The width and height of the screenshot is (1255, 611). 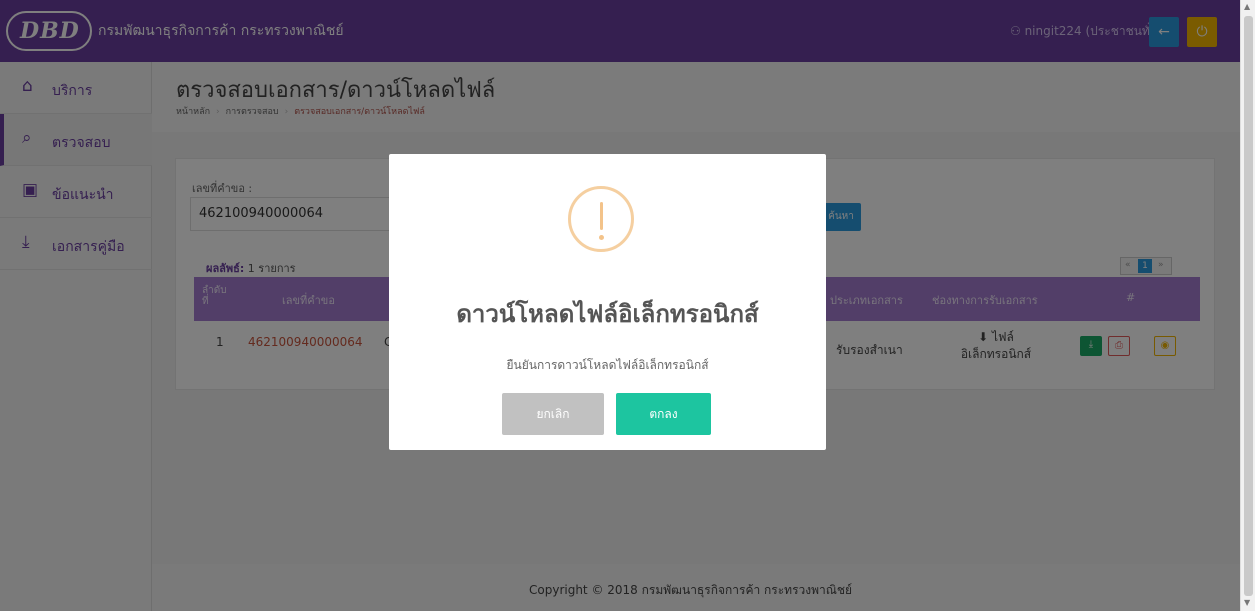 I want to click on vertical-scrollbar: ▲ ▼, so click(x=1247, y=305).